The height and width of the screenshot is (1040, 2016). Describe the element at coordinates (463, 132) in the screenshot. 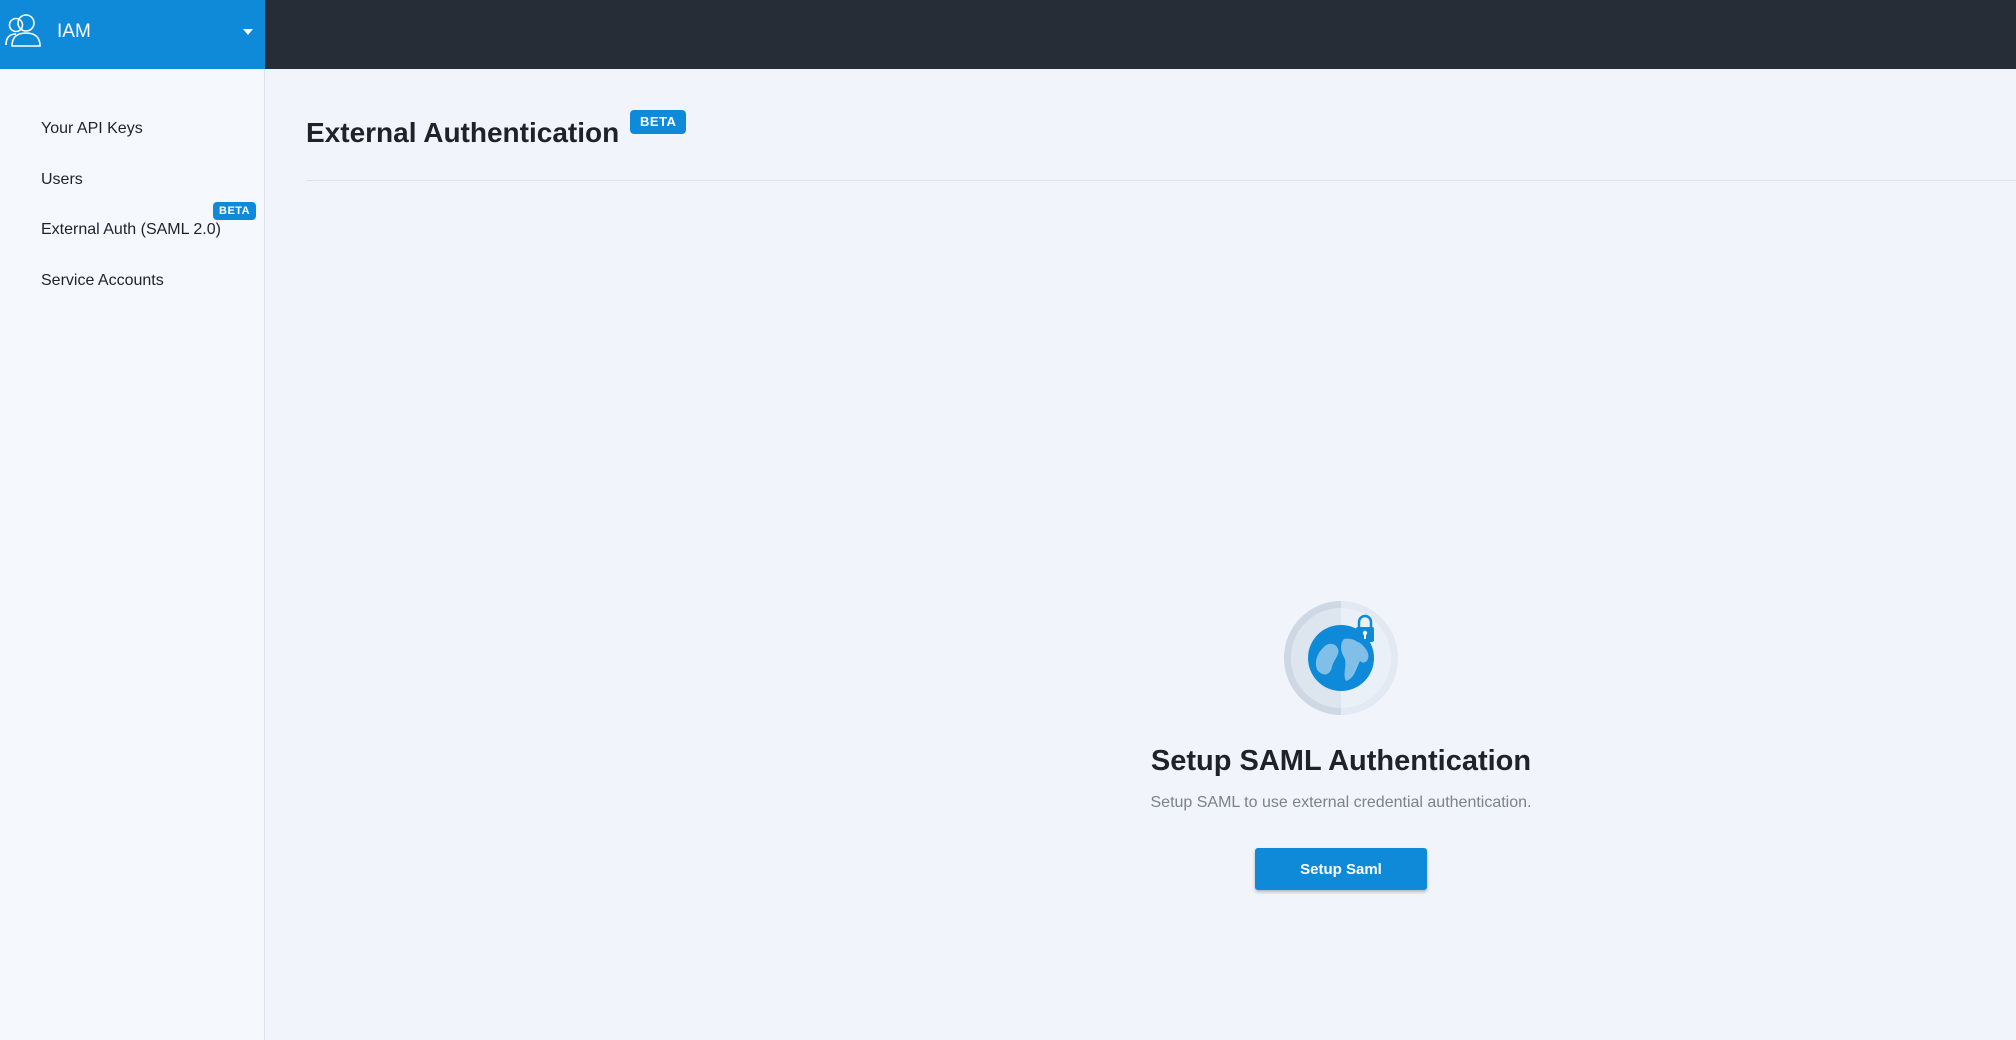

I see `page-title: External Authentication` at that location.